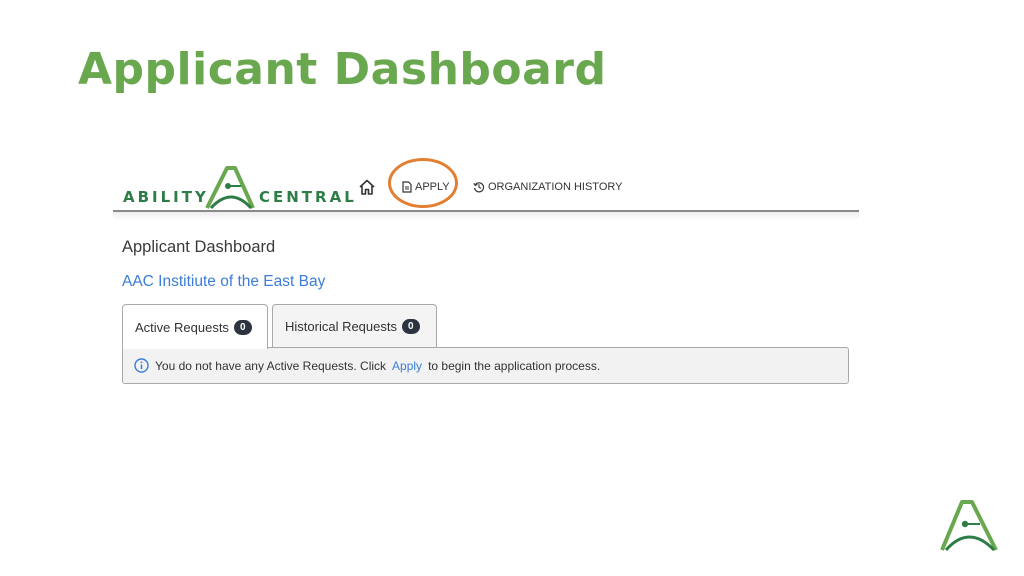 This screenshot has height=576, width=1024. I want to click on nav-organization-history-link: ORGANIZATION HISTORY, so click(547, 187).